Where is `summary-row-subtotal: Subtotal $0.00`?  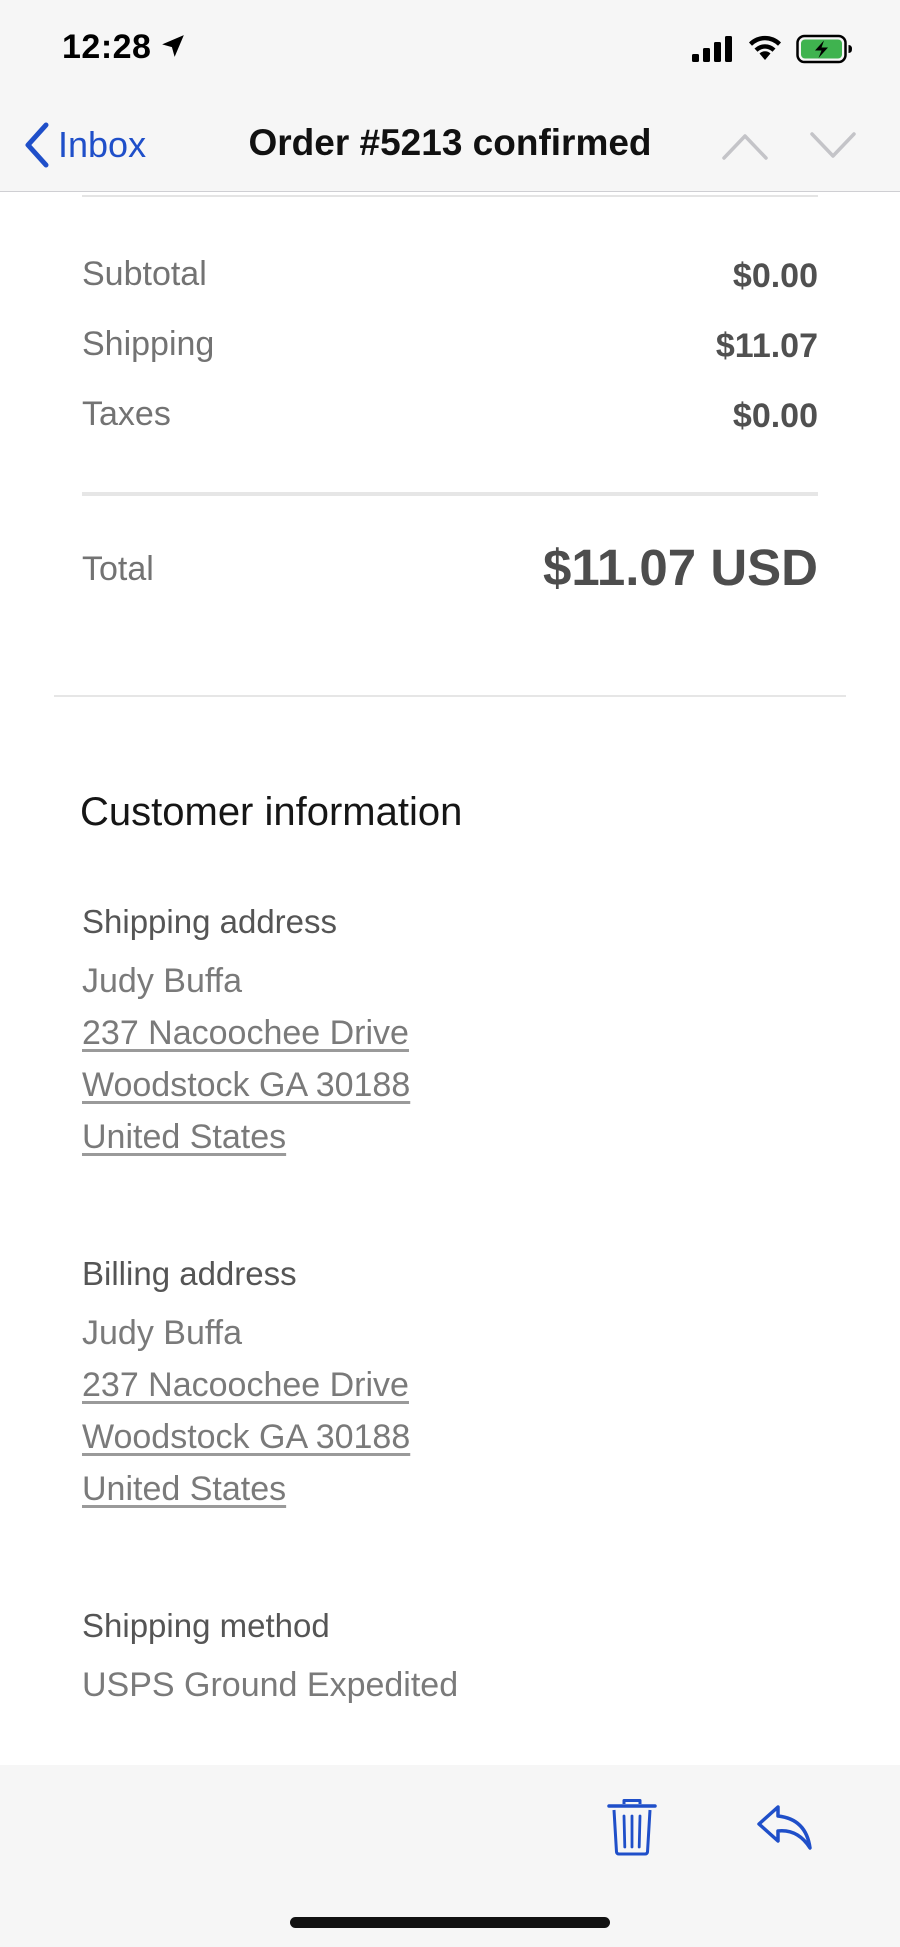
summary-row-subtotal: Subtotal $0.00 is located at coordinates (450, 280).